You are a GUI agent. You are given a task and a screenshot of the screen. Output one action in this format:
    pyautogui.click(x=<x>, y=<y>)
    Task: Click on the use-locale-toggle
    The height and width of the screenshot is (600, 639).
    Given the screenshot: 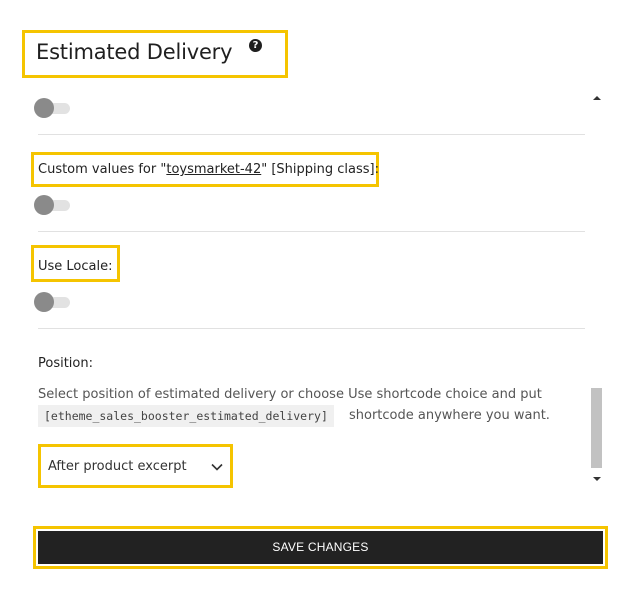 What is the action you would take?
    pyautogui.click(x=53, y=302)
    